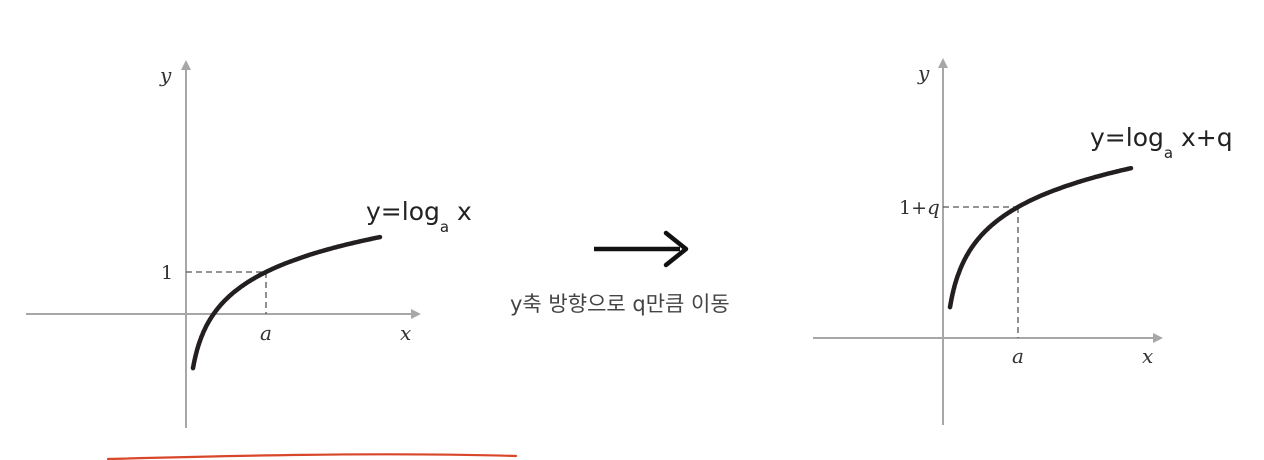 The image size is (1264, 460). Describe the element at coordinates (266, 333) in the screenshot. I see `left-x-tick-label: a` at that location.